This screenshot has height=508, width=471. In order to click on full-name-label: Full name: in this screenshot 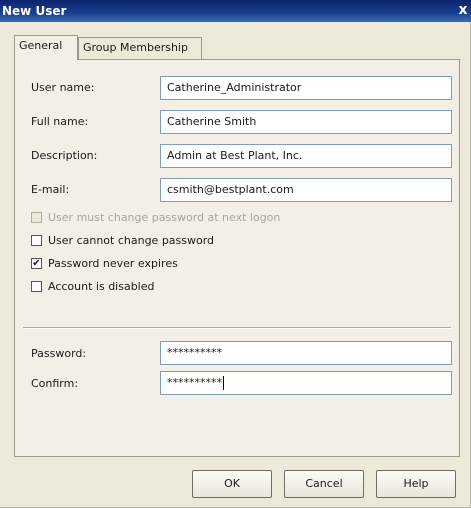, I will do `click(60, 121)`.